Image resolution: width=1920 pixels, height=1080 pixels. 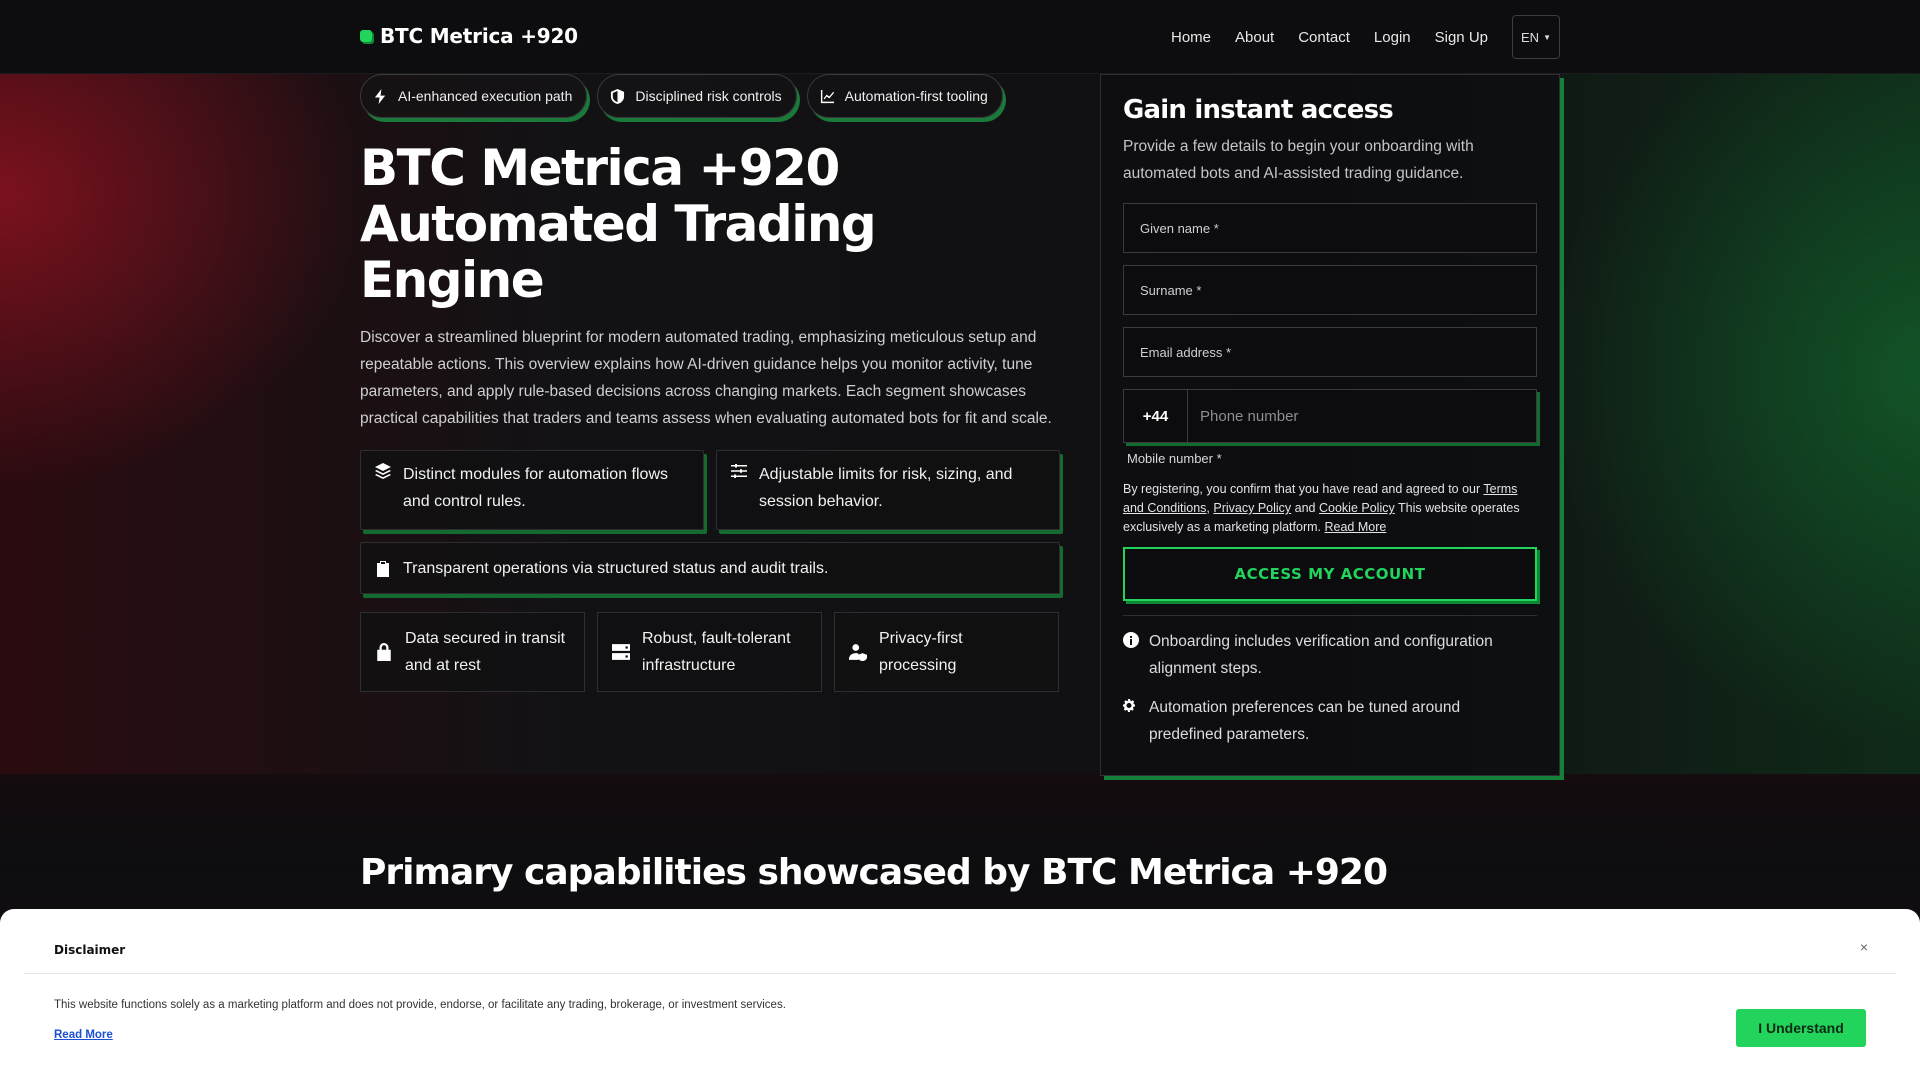 I want to click on nav-signup: Sign Up, so click(x=1461, y=37).